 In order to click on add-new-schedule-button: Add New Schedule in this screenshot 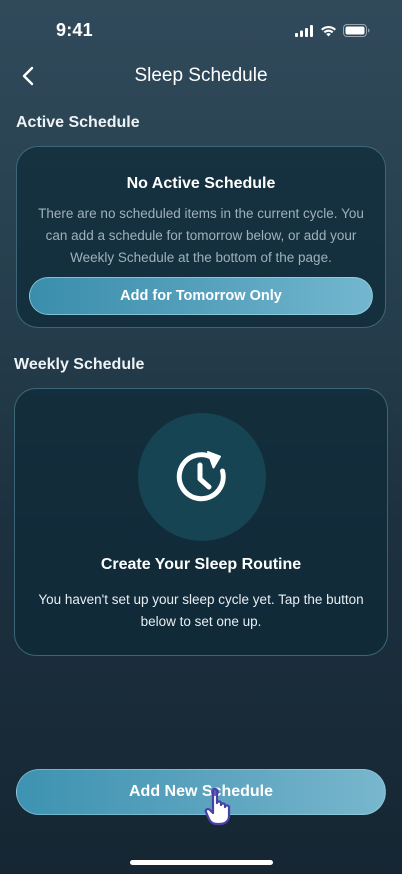, I will do `click(201, 792)`.